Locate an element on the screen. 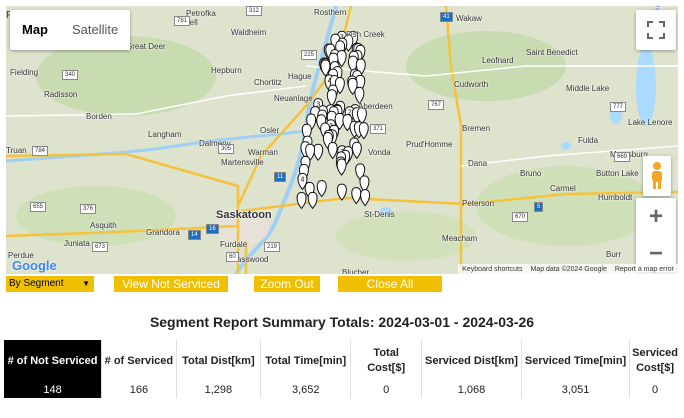 The image size is (684, 418). highway-shield: 41 is located at coordinates (446, 17).